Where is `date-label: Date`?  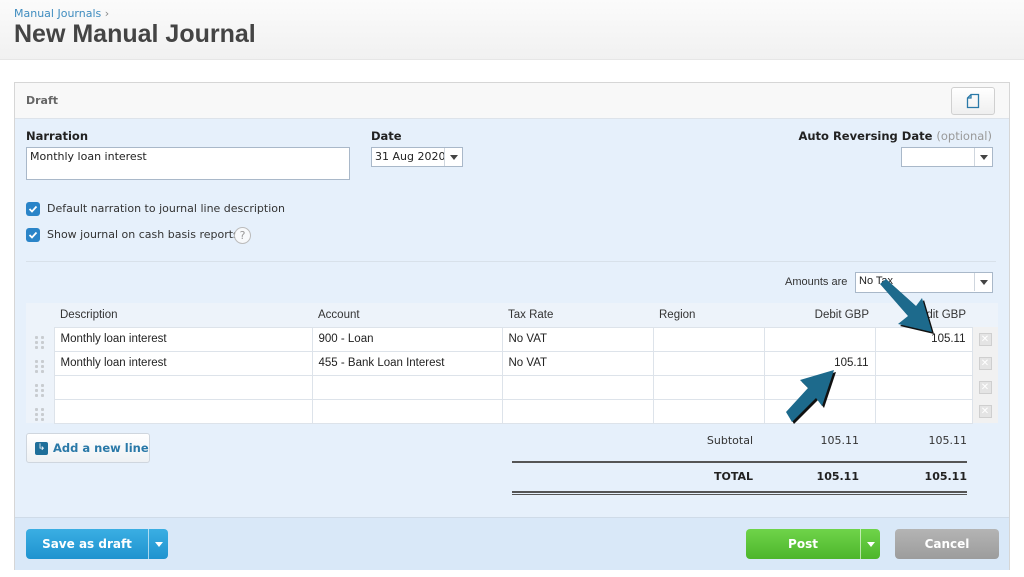 date-label: Date is located at coordinates (386, 136).